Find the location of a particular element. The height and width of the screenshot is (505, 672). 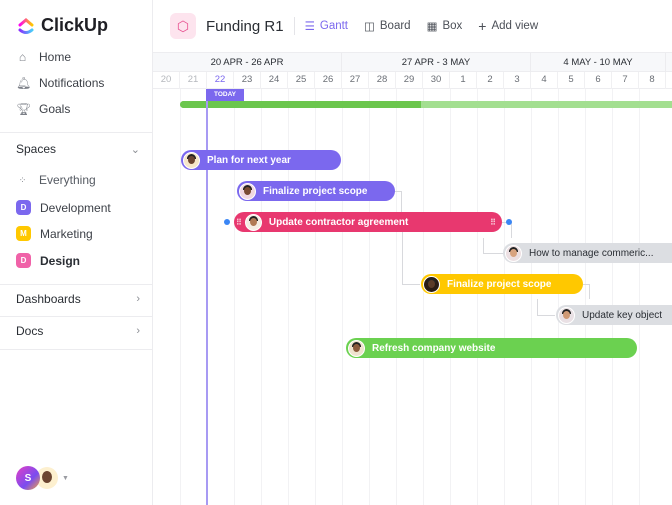

chevron-down-icon: ⌄ is located at coordinates (135, 149).